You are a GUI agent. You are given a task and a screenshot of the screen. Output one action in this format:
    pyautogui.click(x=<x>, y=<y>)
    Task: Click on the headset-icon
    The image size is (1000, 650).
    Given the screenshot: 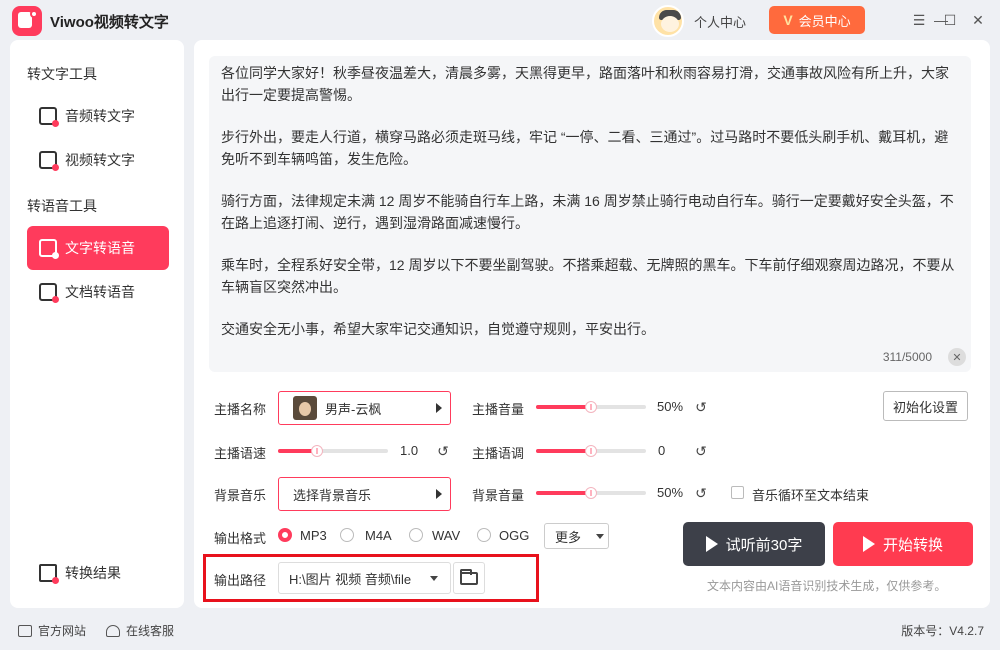 What is the action you would take?
    pyautogui.click(x=113, y=630)
    